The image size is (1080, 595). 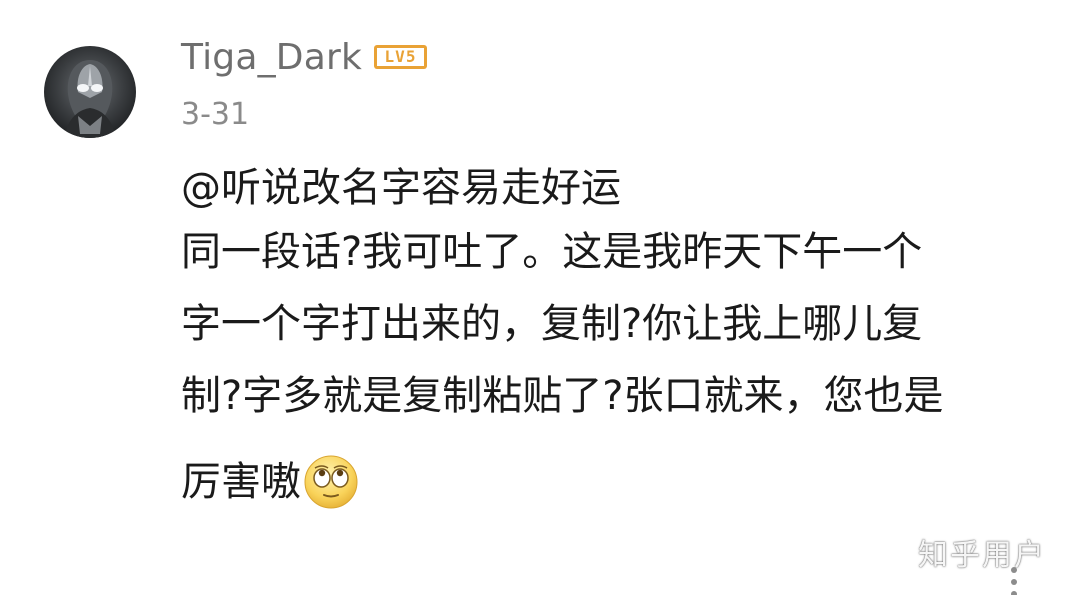 What do you see at coordinates (552, 252) in the screenshot?
I see `comment-line: 同一段话?我可吐了。这是我昨天下午一个` at bounding box center [552, 252].